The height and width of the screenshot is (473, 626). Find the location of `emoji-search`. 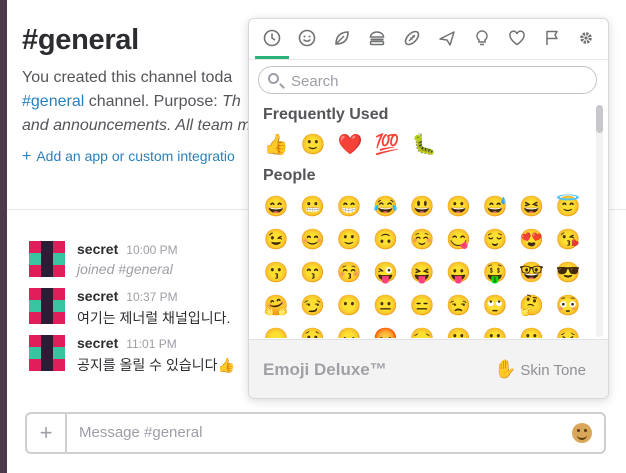

emoji-search is located at coordinates (427, 80).